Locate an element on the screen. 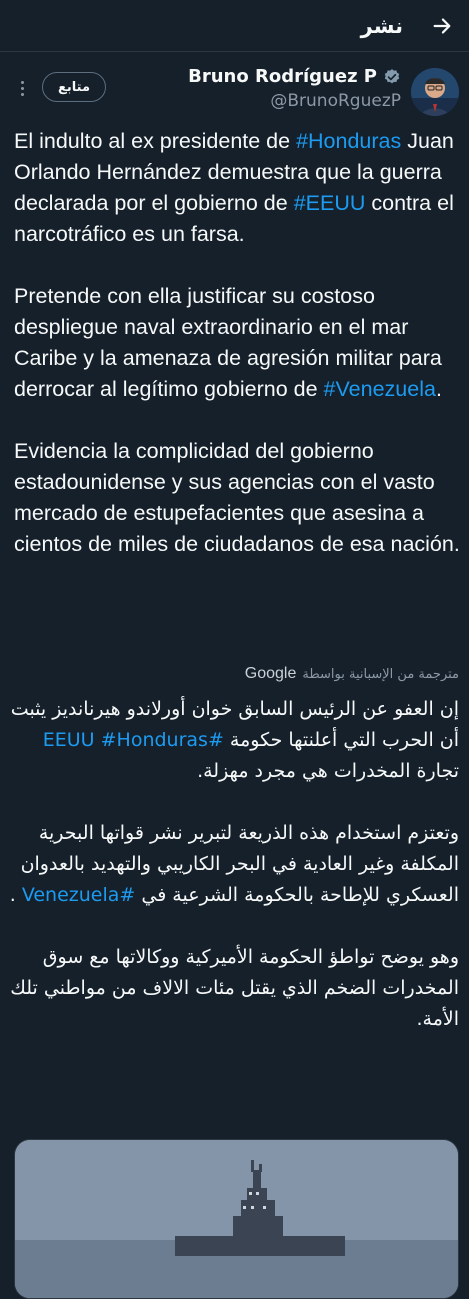  avatar is located at coordinates (435, 92).